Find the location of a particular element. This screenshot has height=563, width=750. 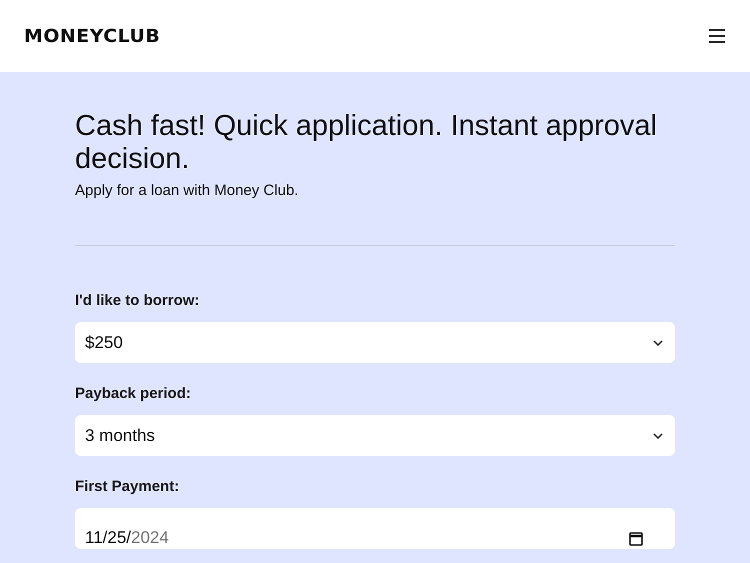

page-title: Cash fast! Quick application. Instant approval decision. is located at coordinates (366, 143).